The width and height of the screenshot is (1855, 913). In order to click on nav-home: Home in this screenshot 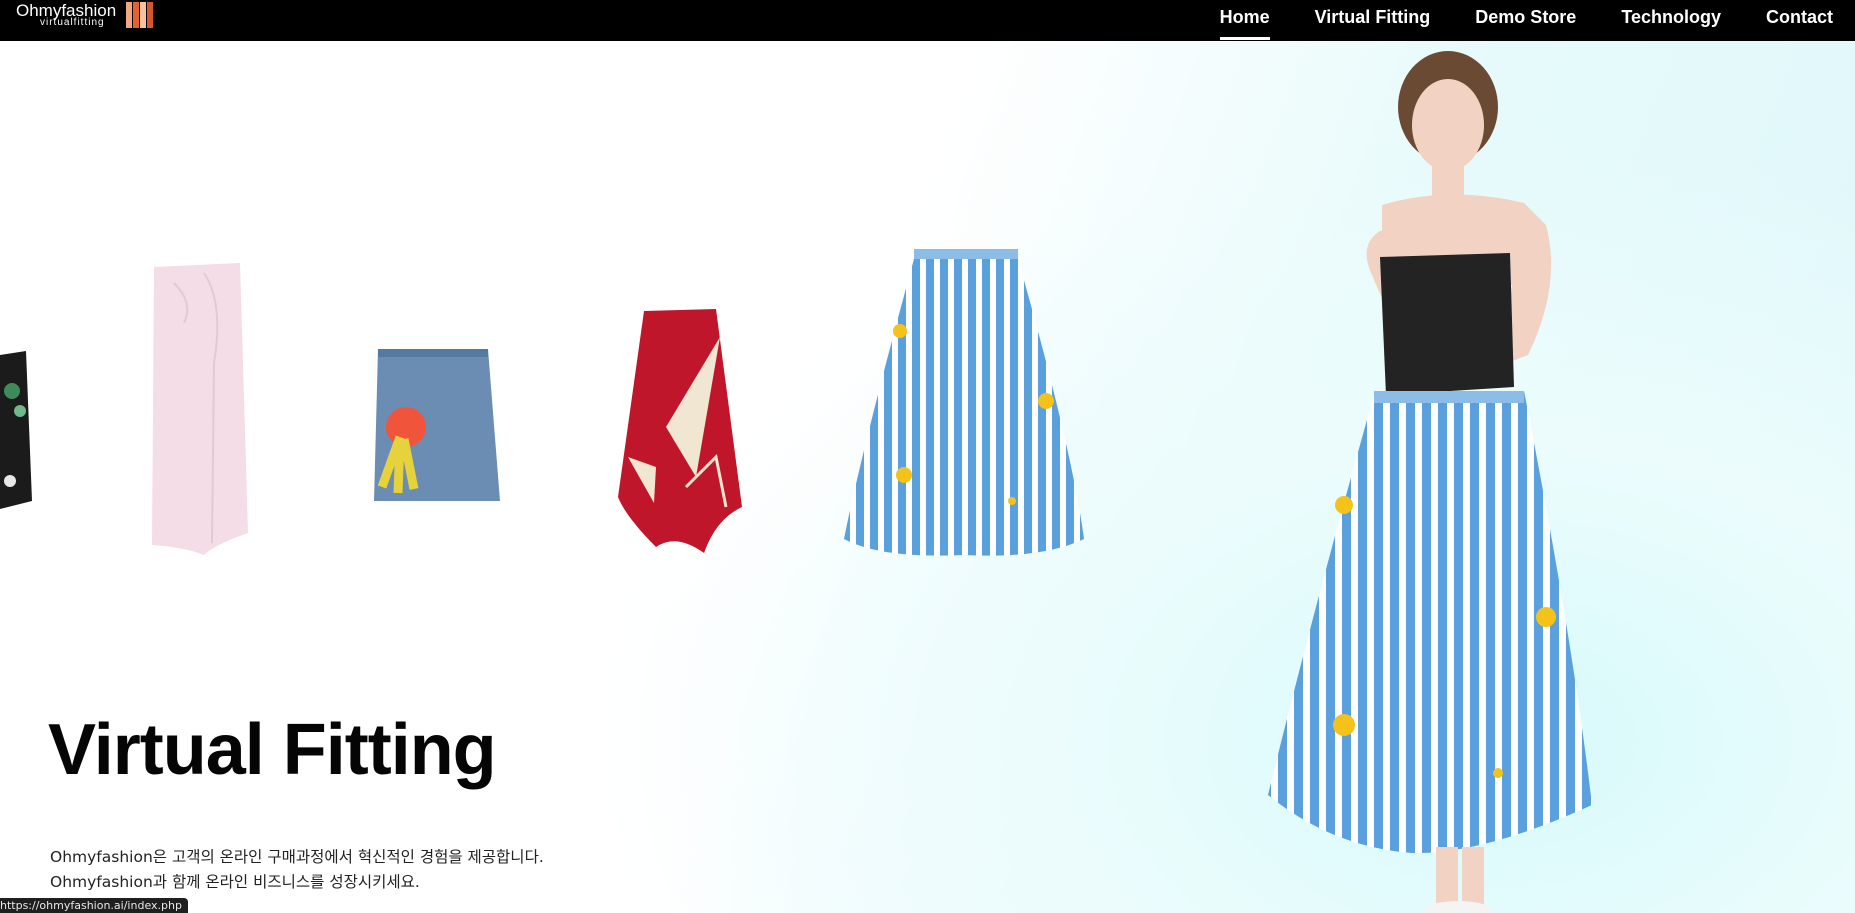, I will do `click(1244, 20)`.